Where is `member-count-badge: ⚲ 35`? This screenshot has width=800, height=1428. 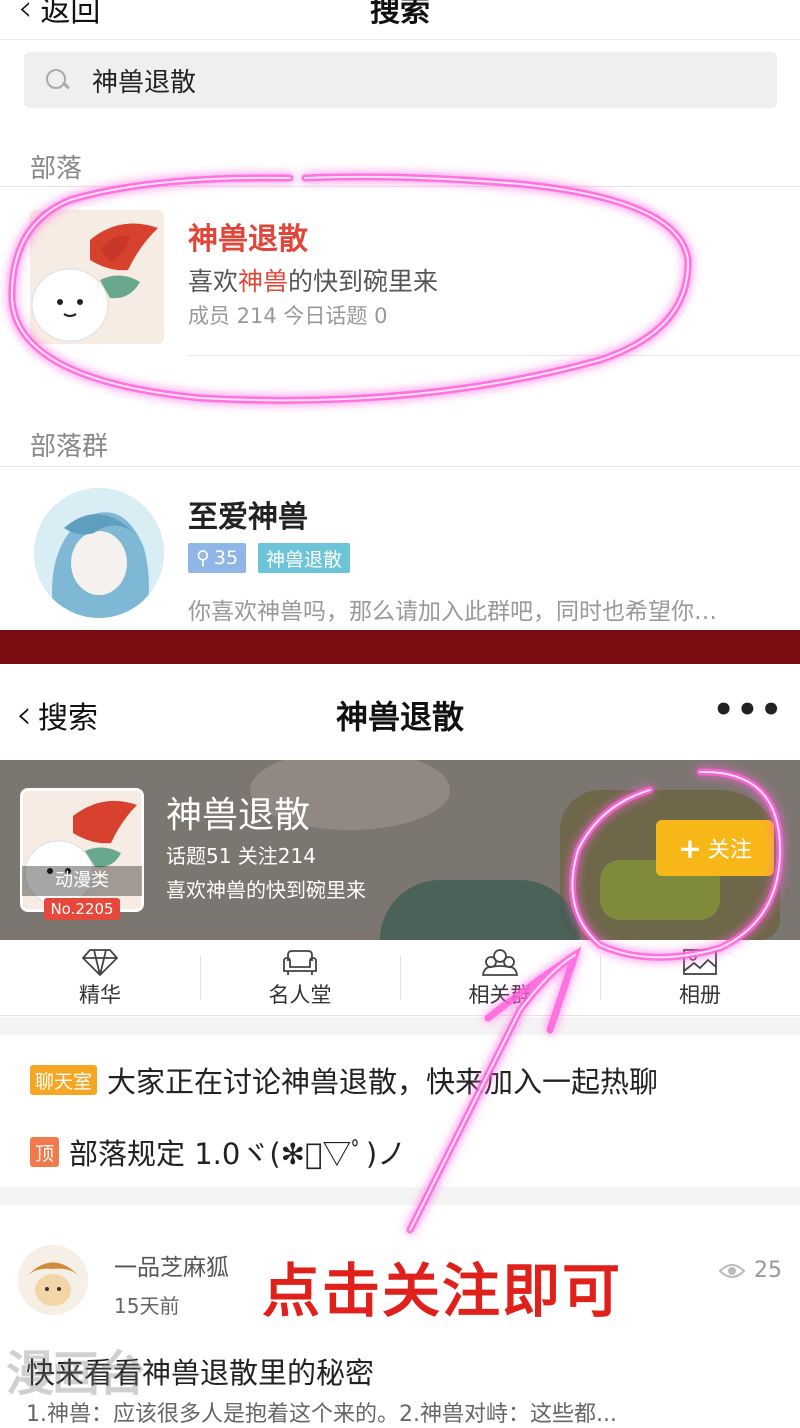
member-count-badge: ⚲ 35 is located at coordinates (217, 558).